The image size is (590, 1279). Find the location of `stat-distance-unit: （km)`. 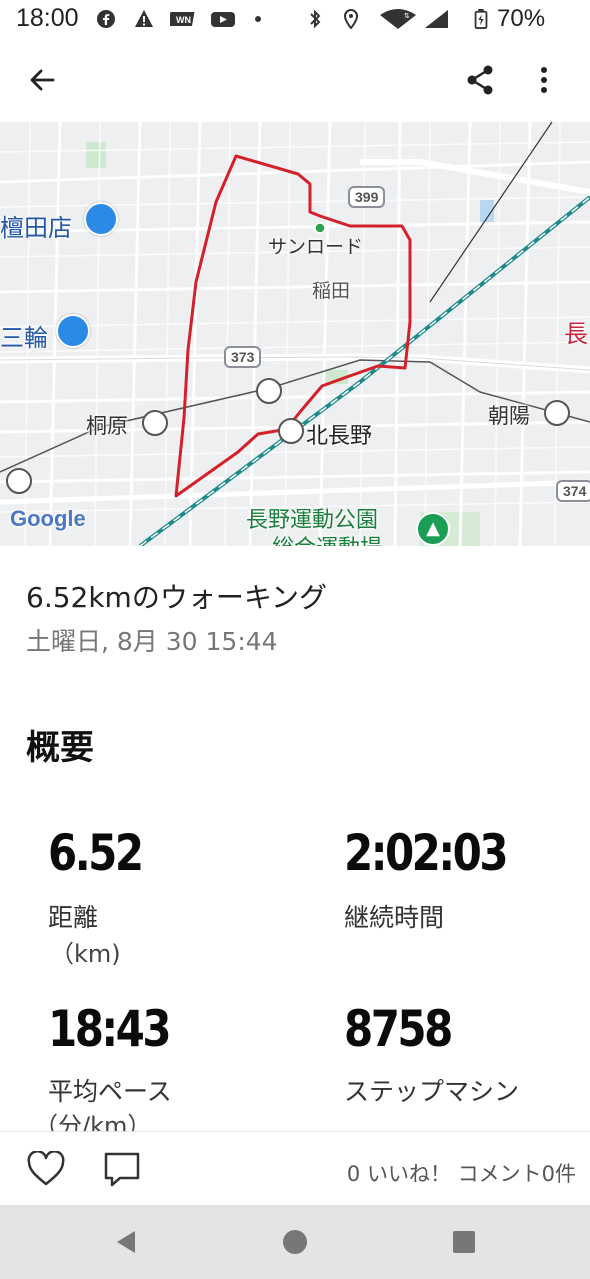

stat-distance-unit: （km) is located at coordinates (85, 954).